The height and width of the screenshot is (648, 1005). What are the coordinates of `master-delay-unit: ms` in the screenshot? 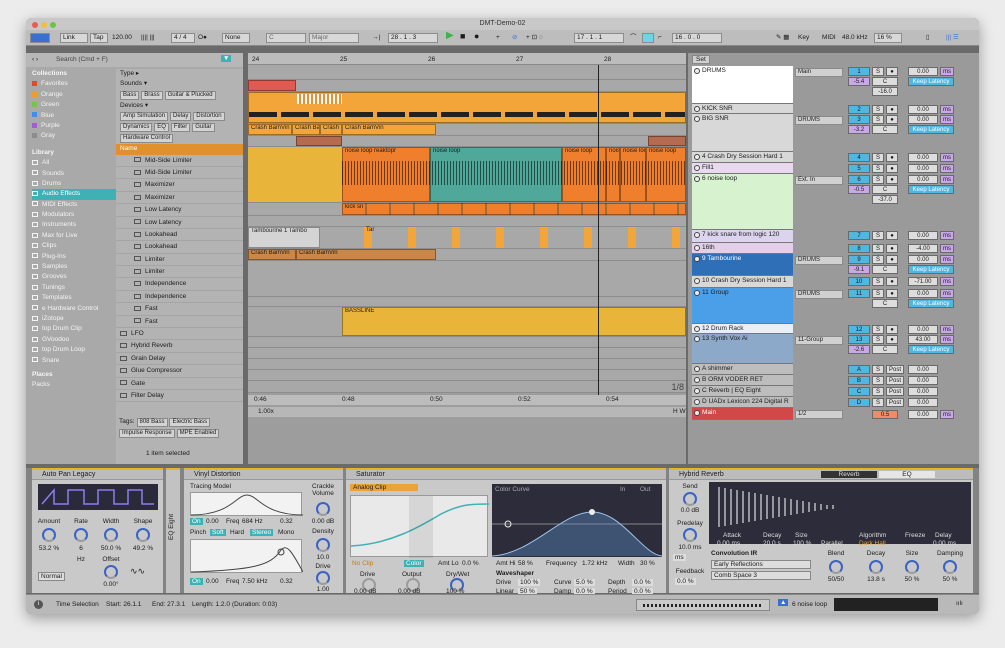 It's located at (947, 414).